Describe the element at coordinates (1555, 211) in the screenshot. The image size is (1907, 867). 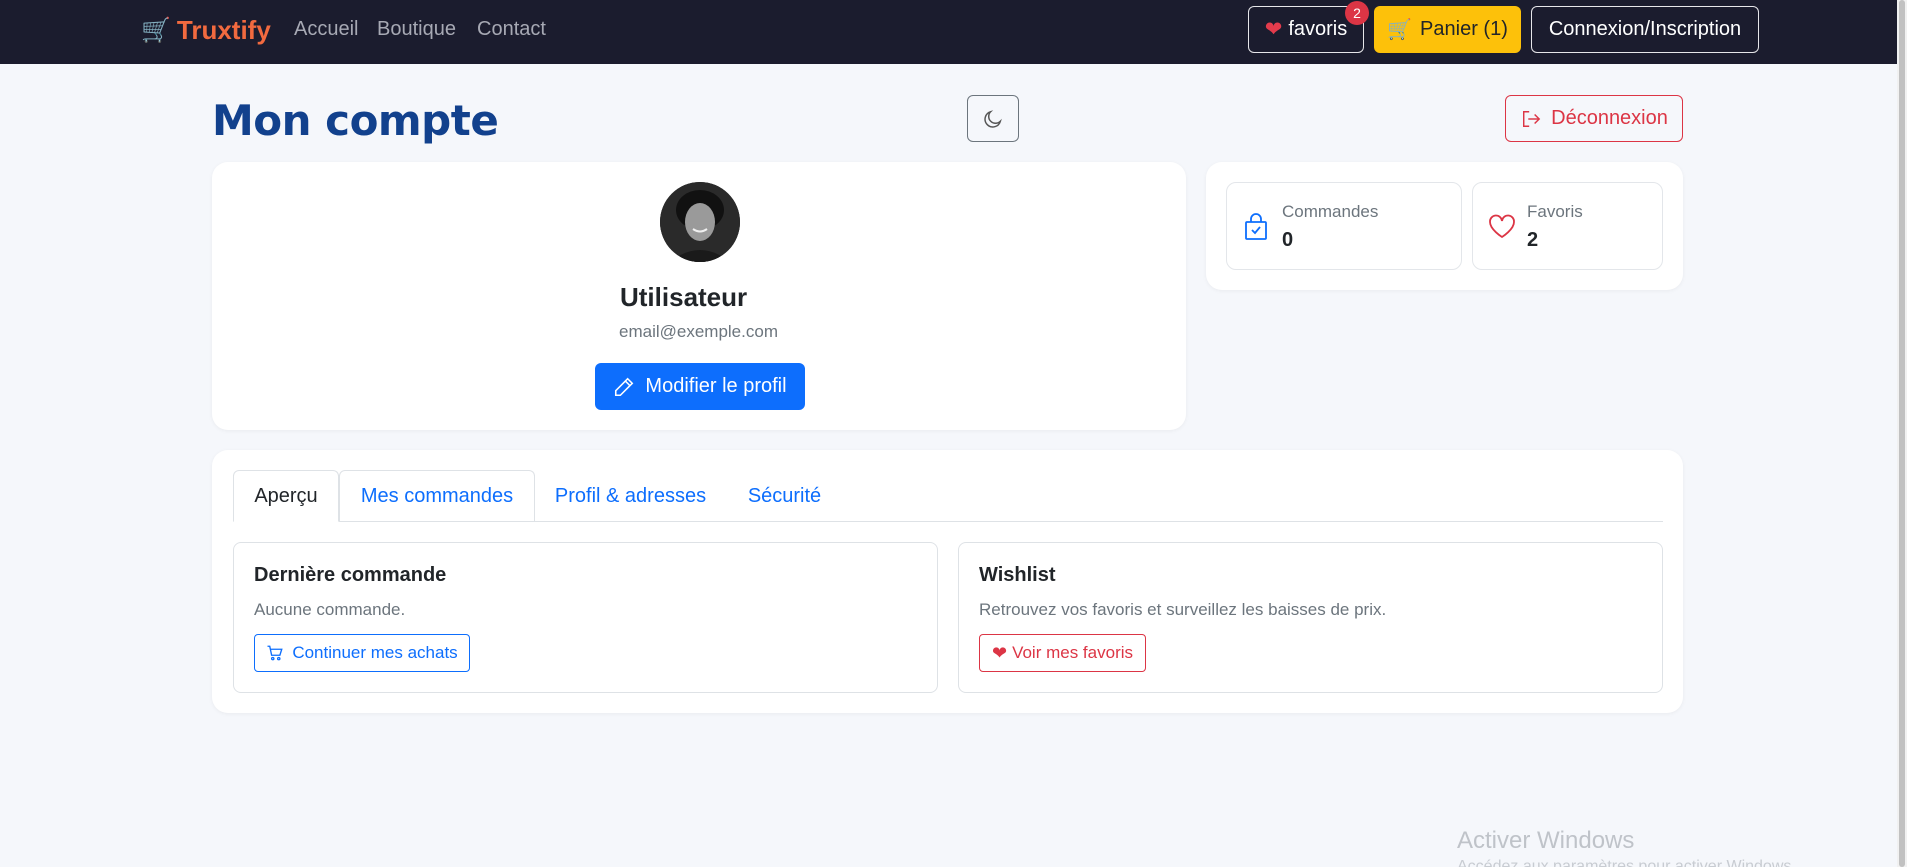
I see `favorites-stat-label: Favoris` at that location.